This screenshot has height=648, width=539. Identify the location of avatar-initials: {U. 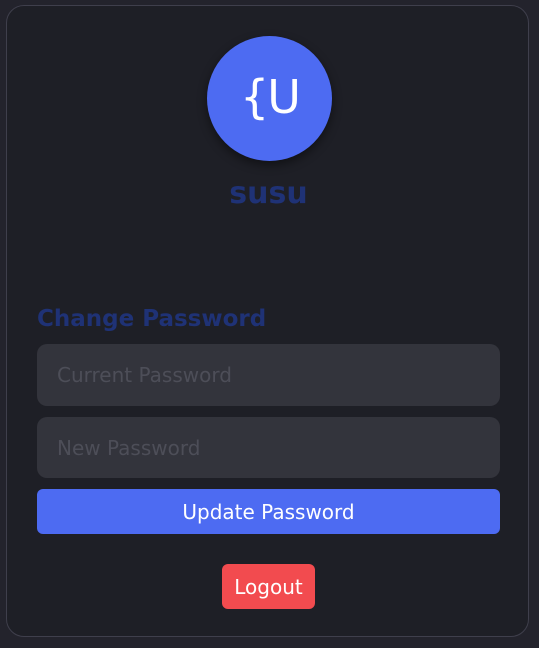
(270, 96).